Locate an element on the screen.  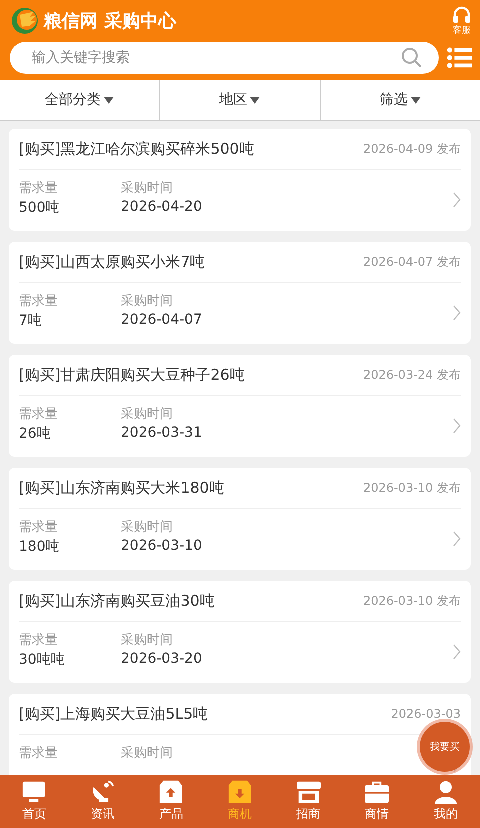
listing-title: [购买]甘肃庆阳购买大豆种子26吨 is located at coordinates (132, 375).